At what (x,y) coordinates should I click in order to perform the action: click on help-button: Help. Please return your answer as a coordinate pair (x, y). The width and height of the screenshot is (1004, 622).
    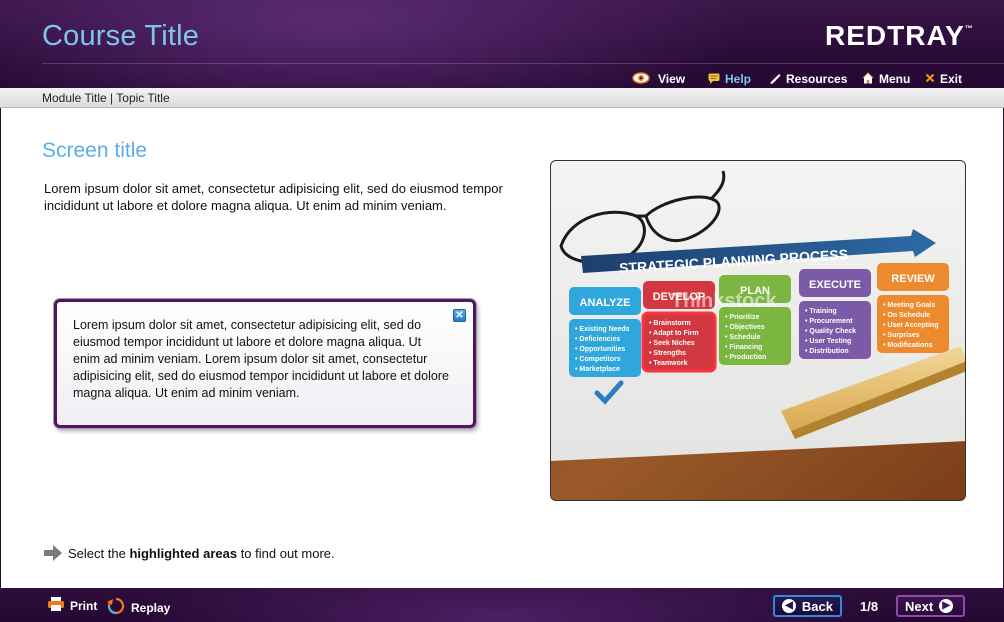
    Looking at the image, I should click on (729, 79).